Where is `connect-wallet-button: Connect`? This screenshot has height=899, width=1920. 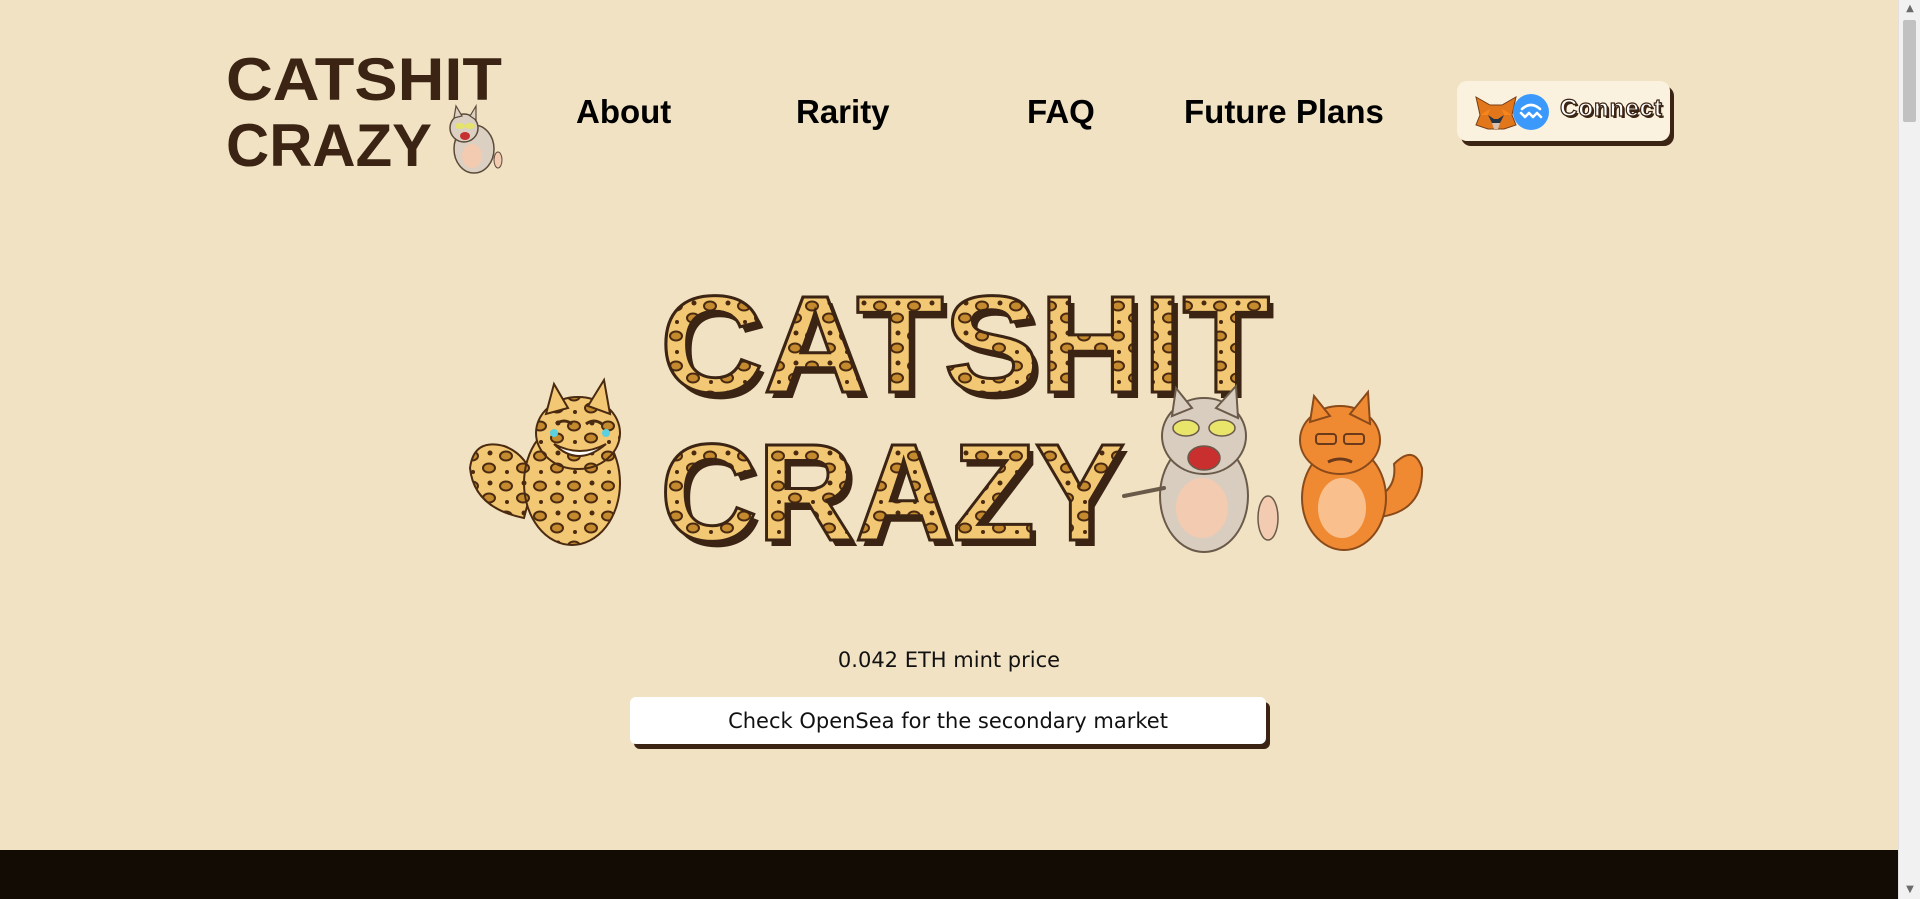 connect-wallet-button: Connect is located at coordinates (1563, 111).